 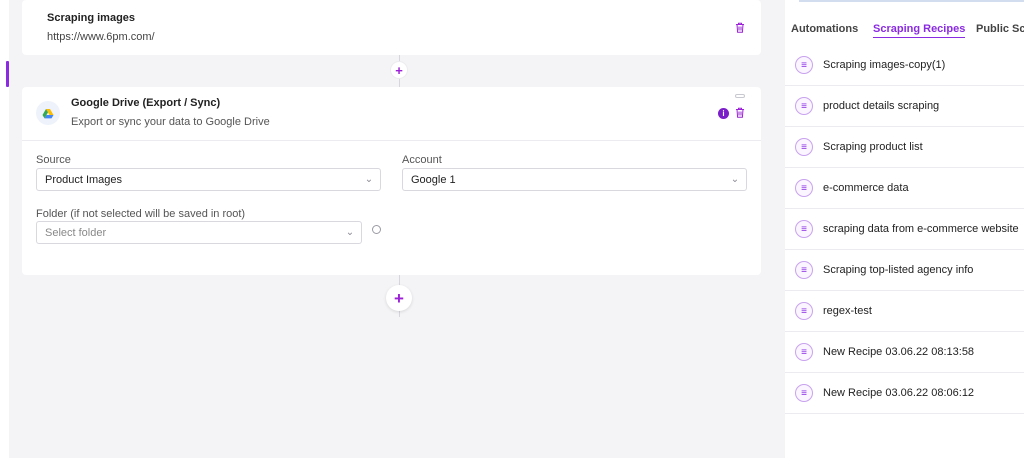 I want to click on recipe-item: ≡ product details scraping, so click(x=904, y=106).